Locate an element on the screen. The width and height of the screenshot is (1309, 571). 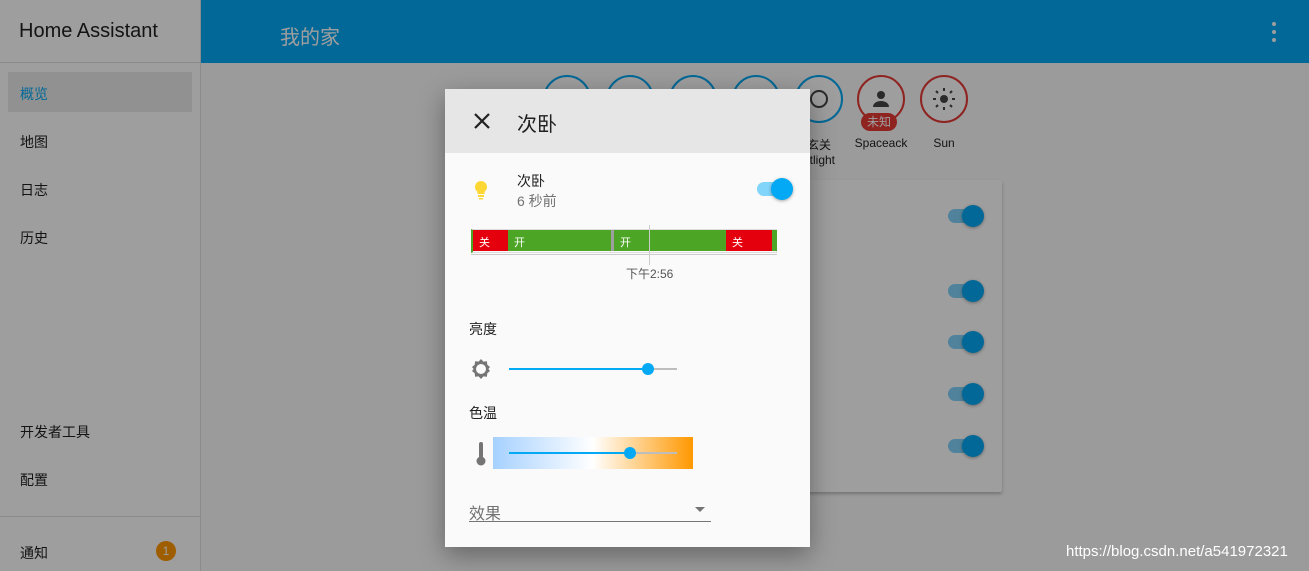
brightness-slider-knob is located at coordinates (648, 369).